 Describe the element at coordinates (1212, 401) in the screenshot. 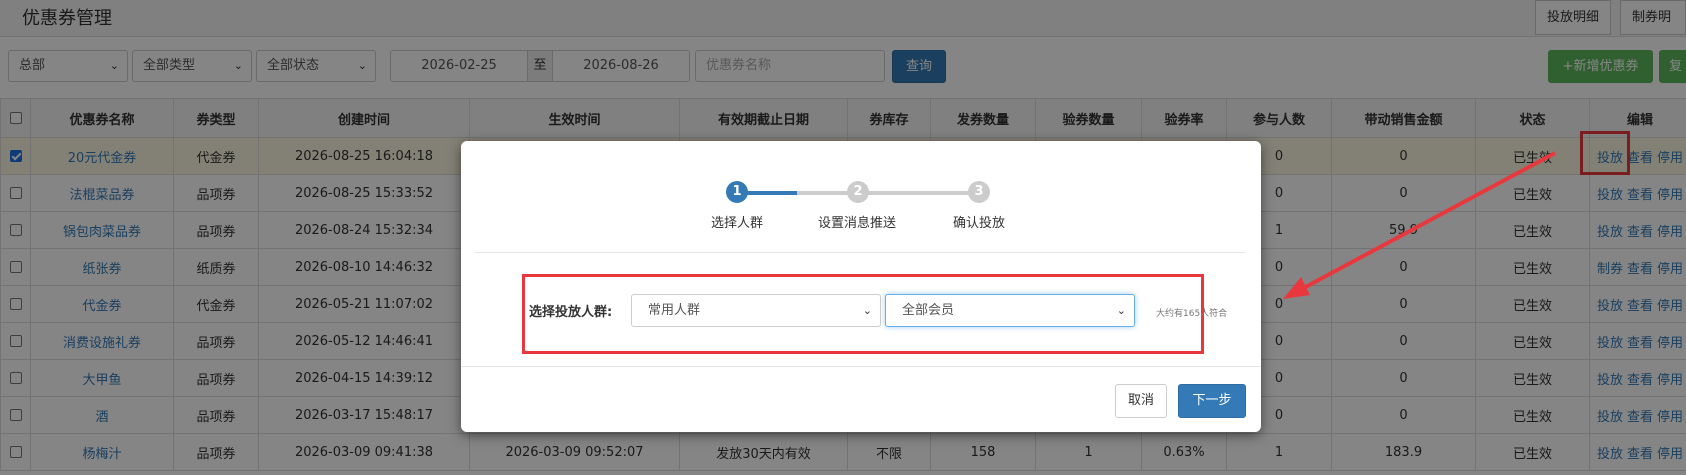

I see `next-step-button: 下一步` at that location.